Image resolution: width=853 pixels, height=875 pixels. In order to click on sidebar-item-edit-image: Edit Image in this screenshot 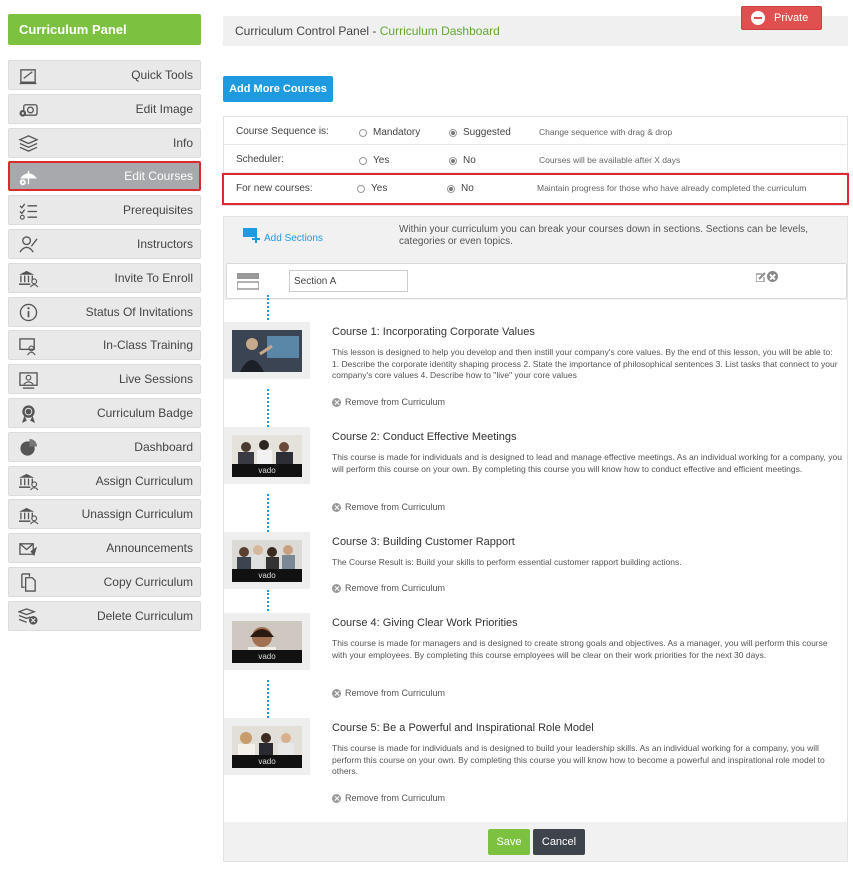, I will do `click(104, 108)`.